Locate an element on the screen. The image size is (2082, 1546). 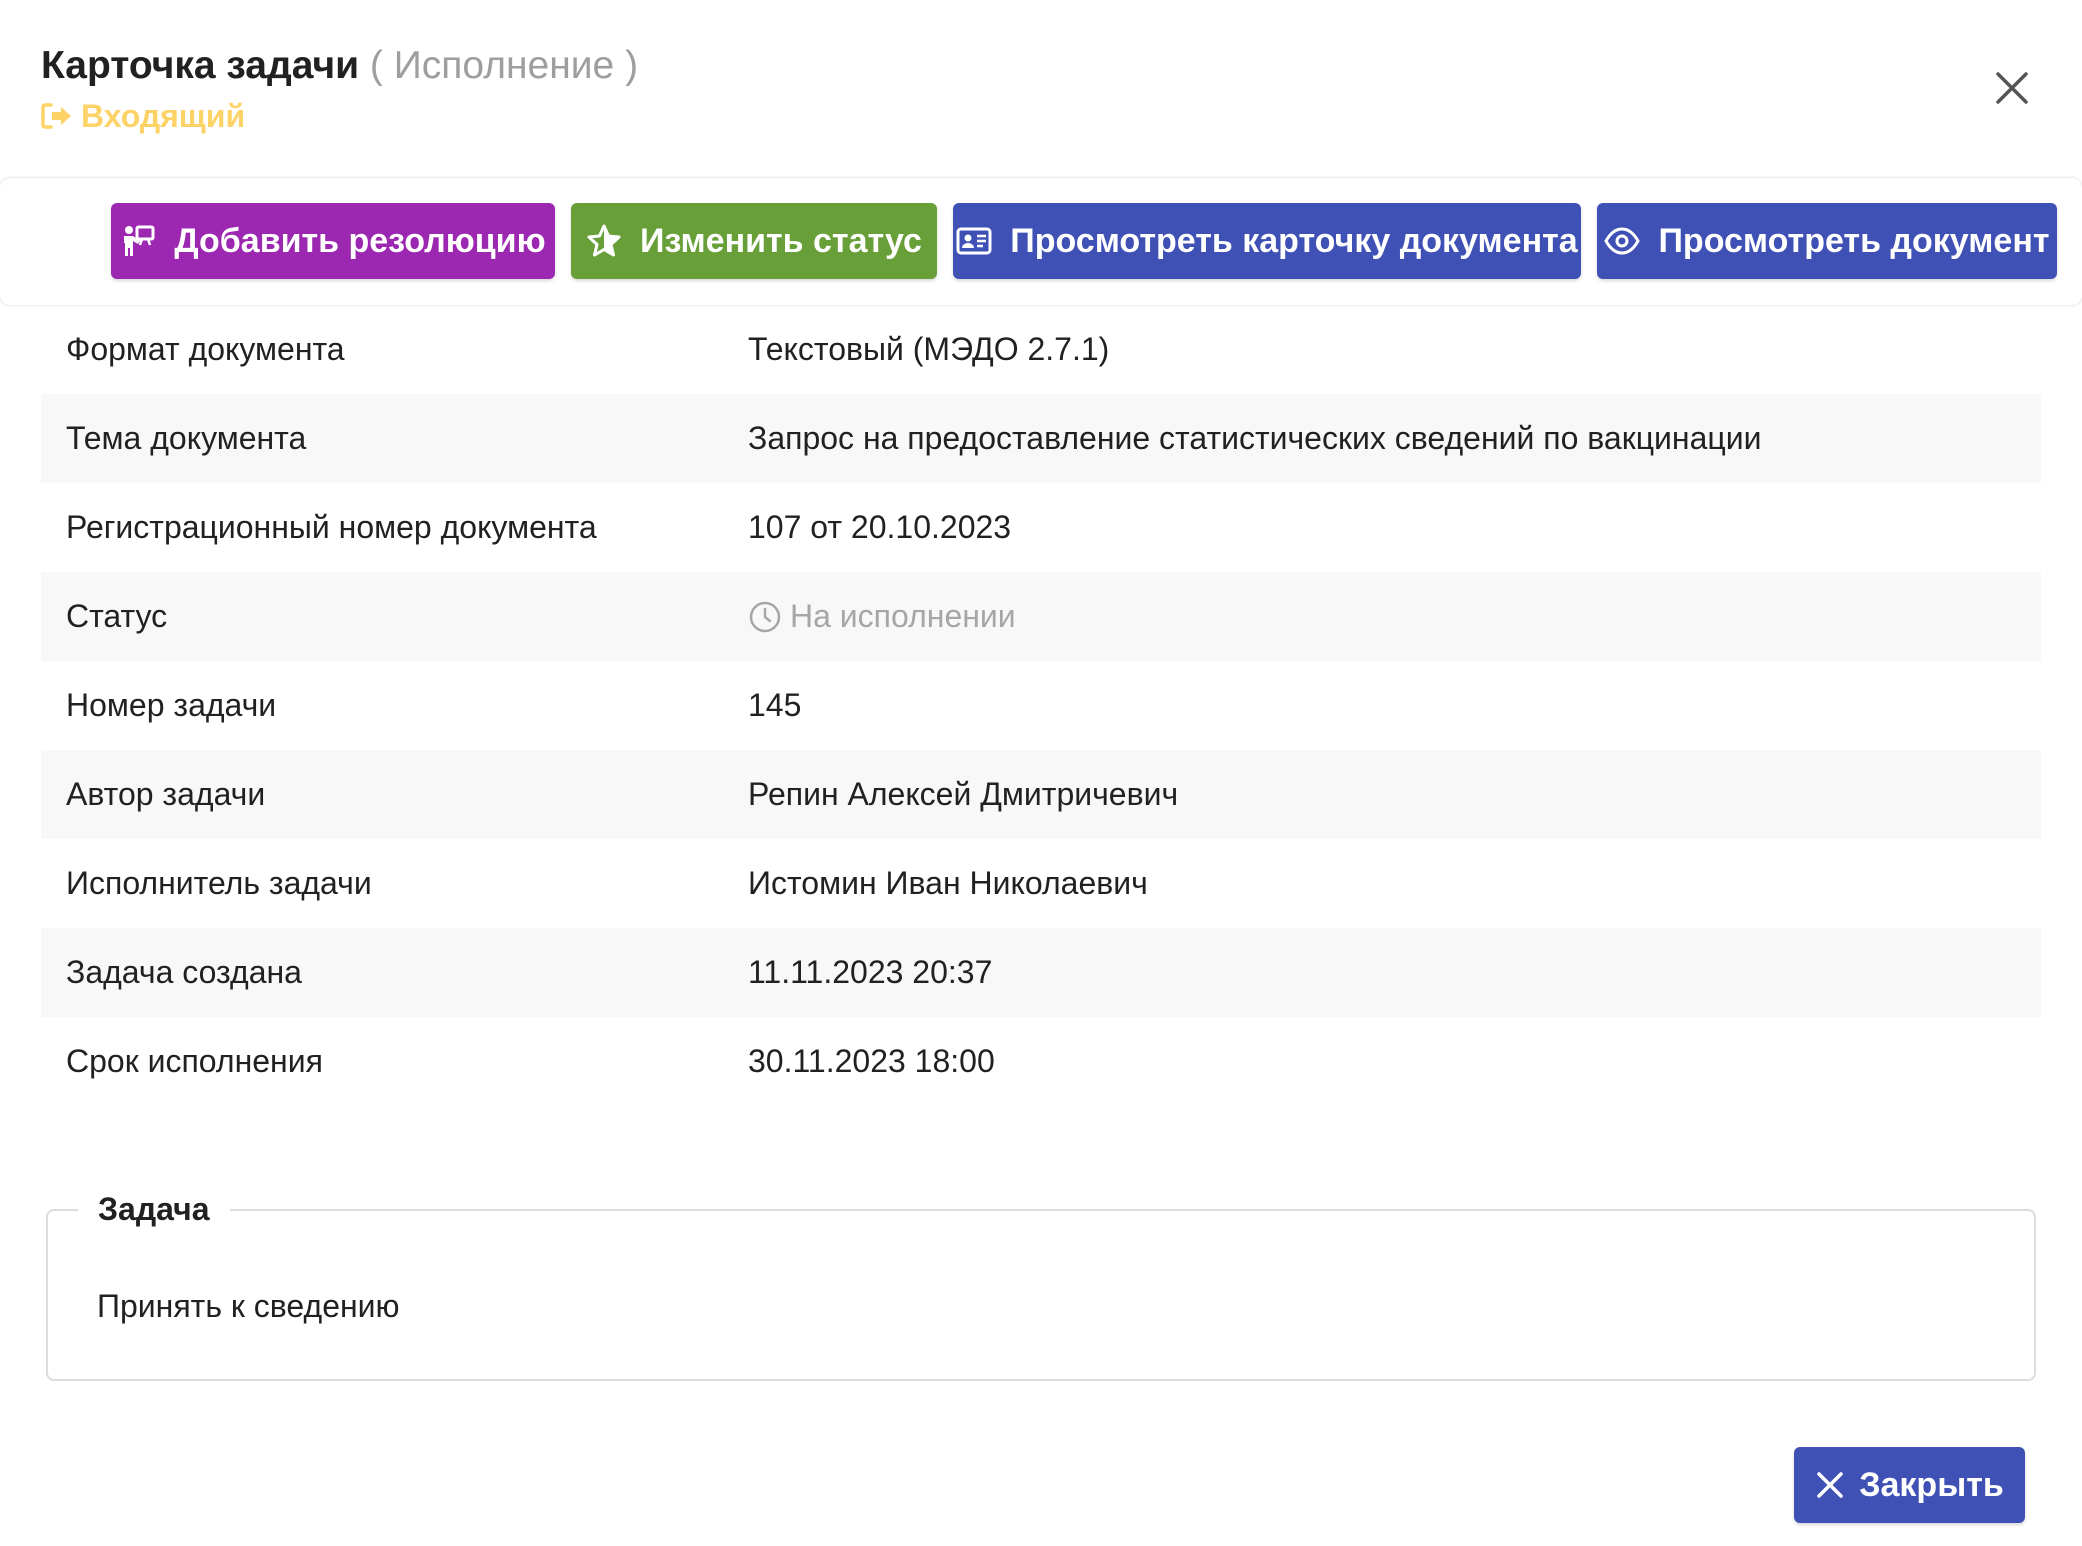
view-document-card-button: Просмотреть карточку документа is located at coordinates (1267, 241).